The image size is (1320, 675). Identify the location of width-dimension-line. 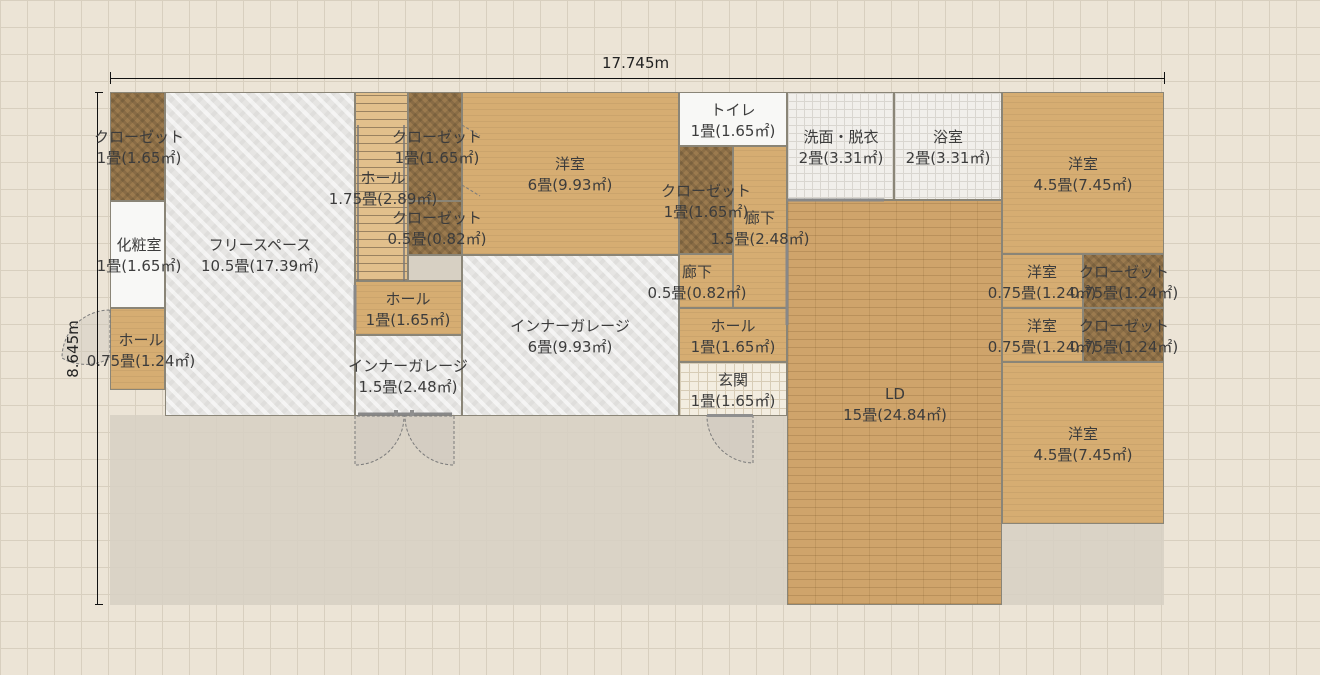
(637, 78).